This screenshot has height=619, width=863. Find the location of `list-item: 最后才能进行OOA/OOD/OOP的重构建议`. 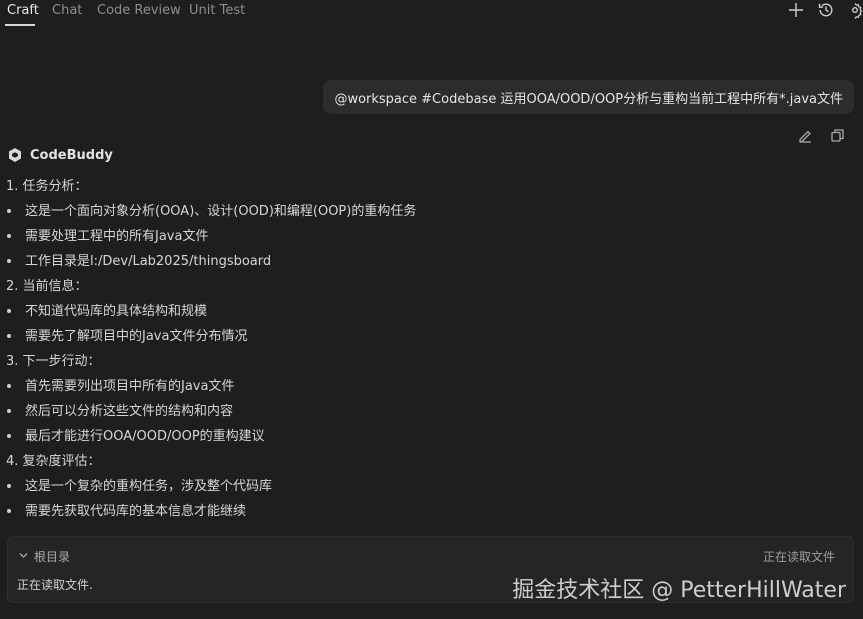

list-item: 最后才能进行OOA/OOD/OOP的重构建议 is located at coordinates (136, 437).